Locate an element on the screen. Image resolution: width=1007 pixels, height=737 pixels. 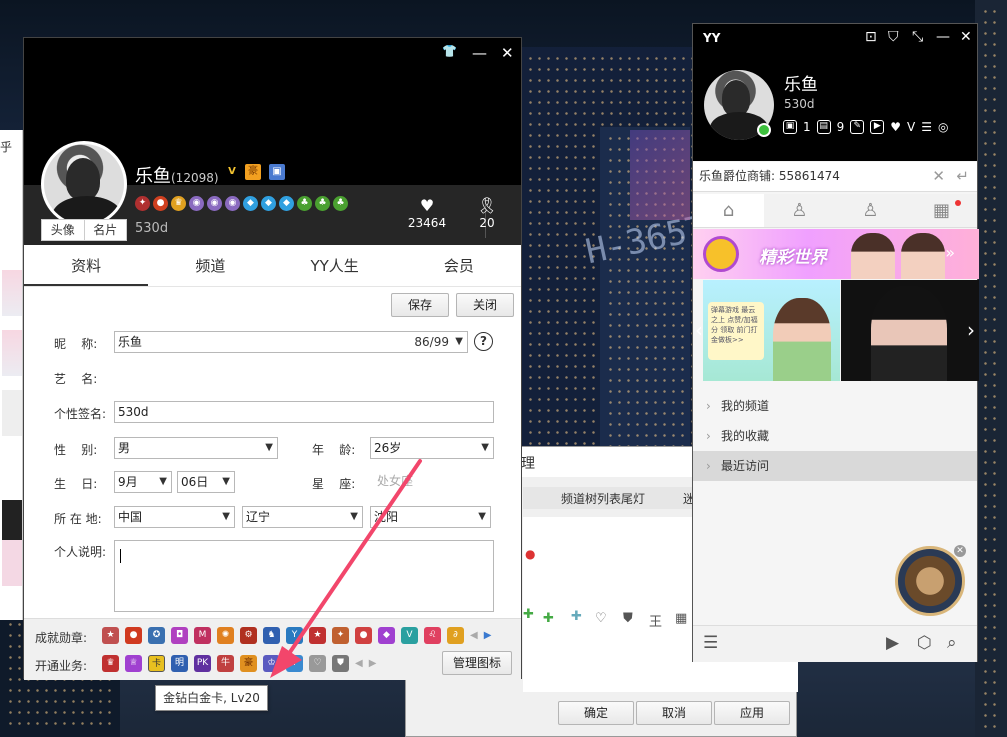
avatar is located at coordinates (84, 184).